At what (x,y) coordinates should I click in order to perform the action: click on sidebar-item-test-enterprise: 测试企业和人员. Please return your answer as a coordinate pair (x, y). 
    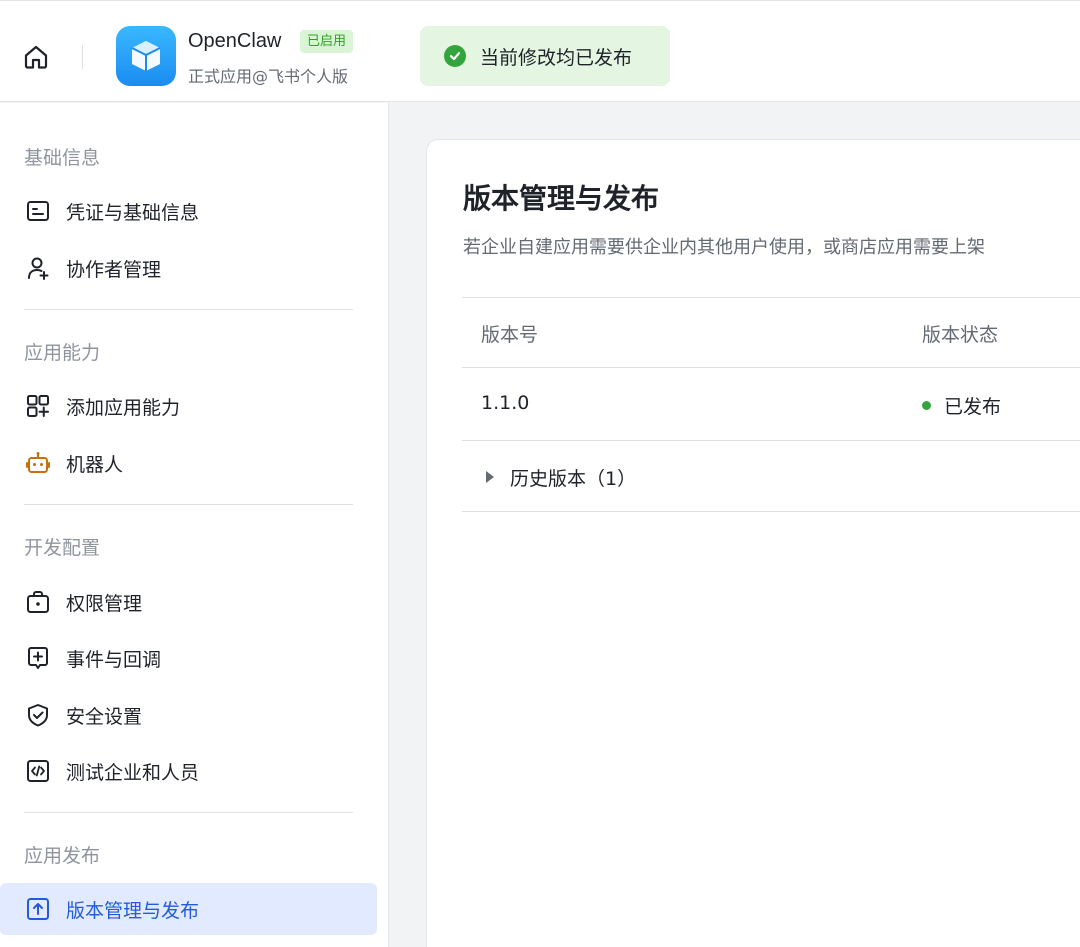
    Looking at the image, I should click on (188, 771).